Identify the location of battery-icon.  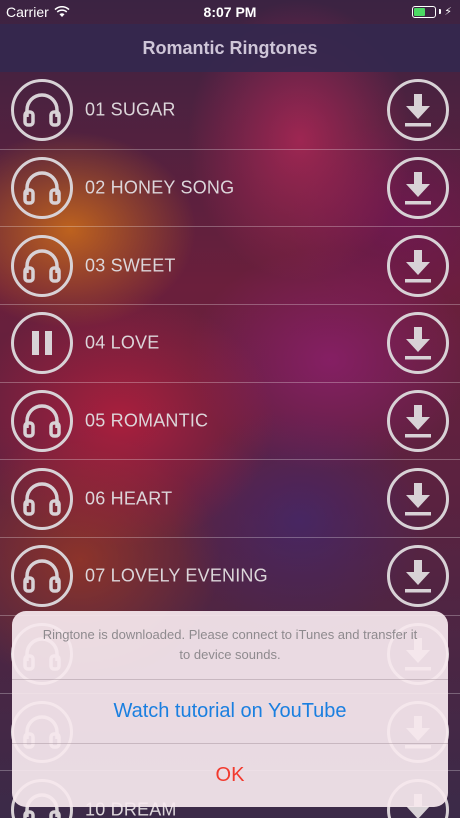
(424, 11).